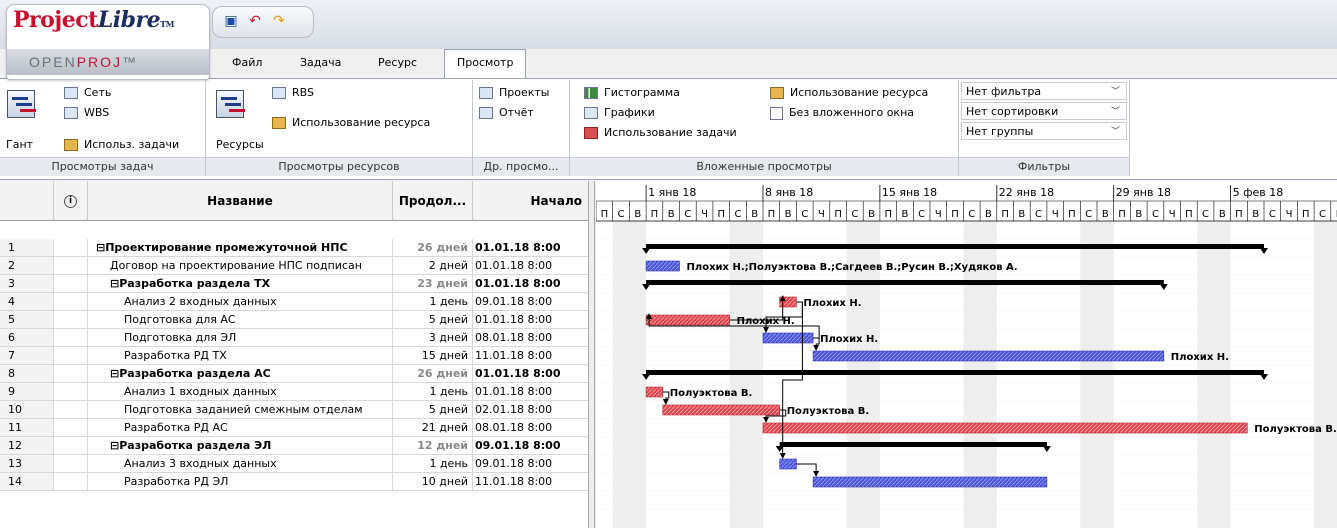 The height and width of the screenshot is (528, 1337). What do you see at coordinates (842, 113) in the screenshot?
I see `no-subwindow-button: Без вложенного окна` at bounding box center [842, 113].